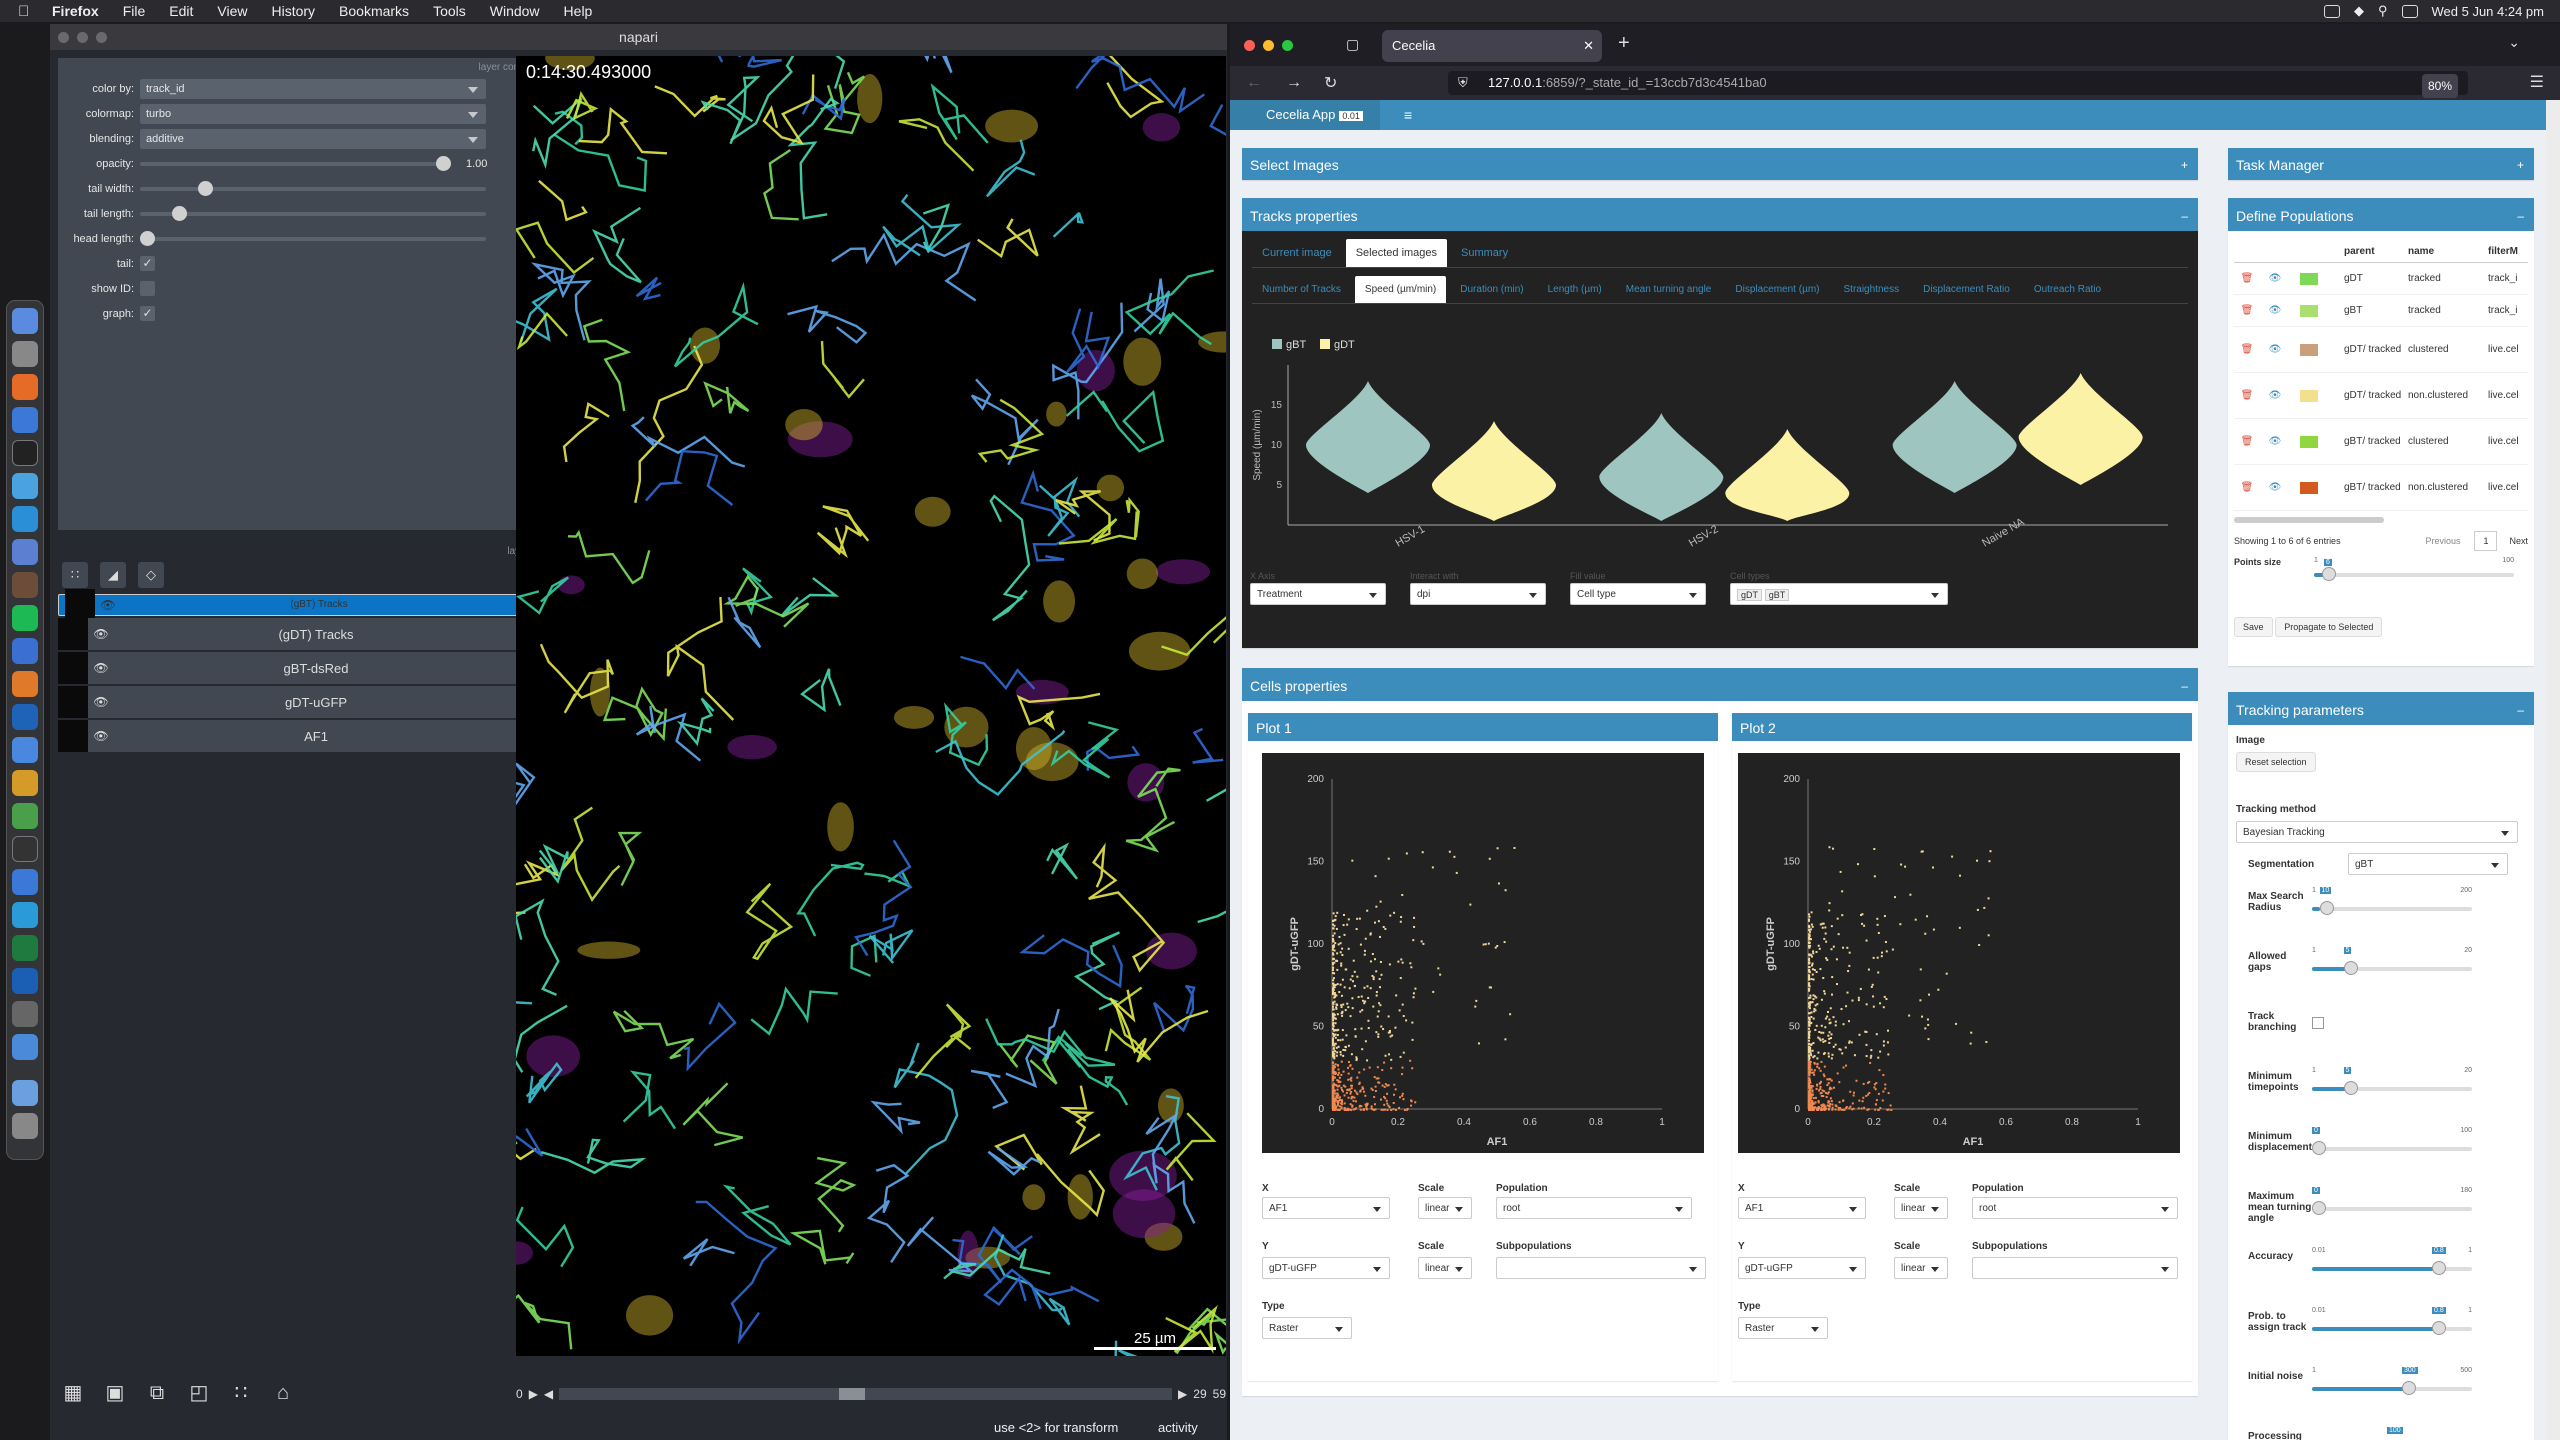 The image size is (2560, 1440). I want to click on trash-icon: 🗑, so click(2247, 487).